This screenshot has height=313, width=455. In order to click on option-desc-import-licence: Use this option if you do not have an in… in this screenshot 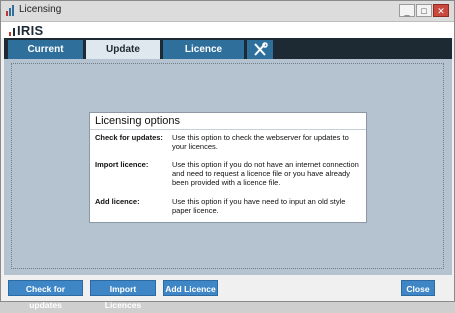, I will do `click(265, 173)`.